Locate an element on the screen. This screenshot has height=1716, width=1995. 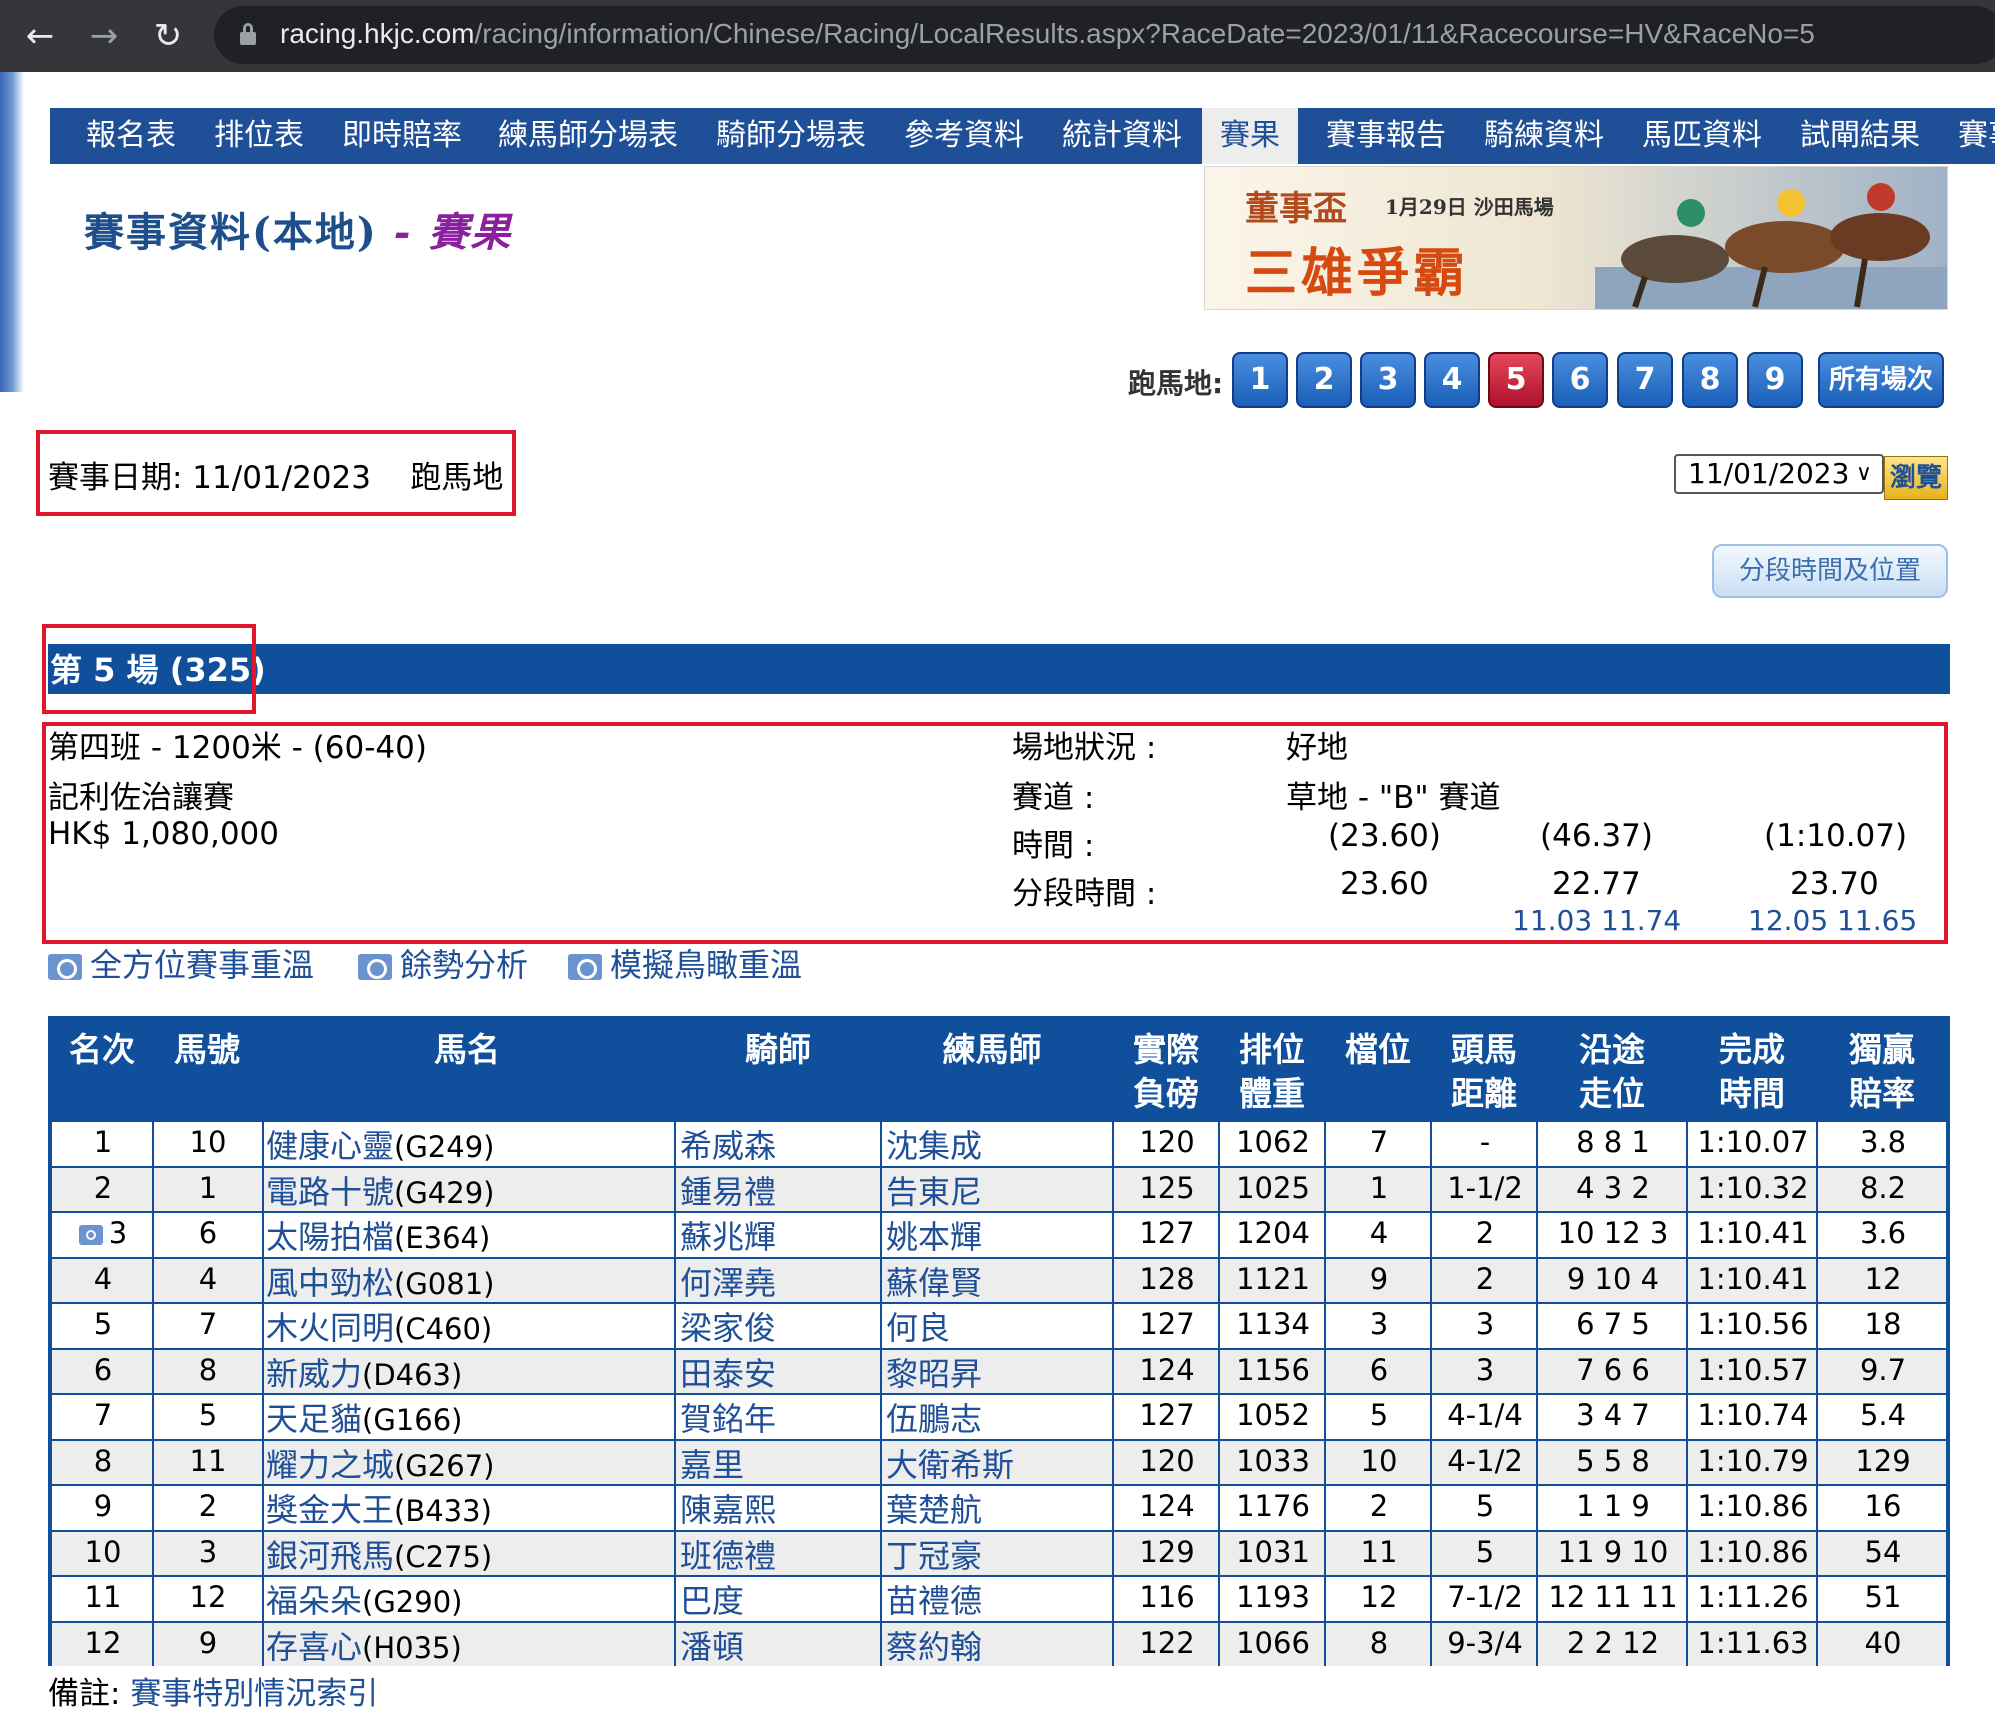
cell-finish-time: 1:10.57 is located at coordinates (1753, 1369).